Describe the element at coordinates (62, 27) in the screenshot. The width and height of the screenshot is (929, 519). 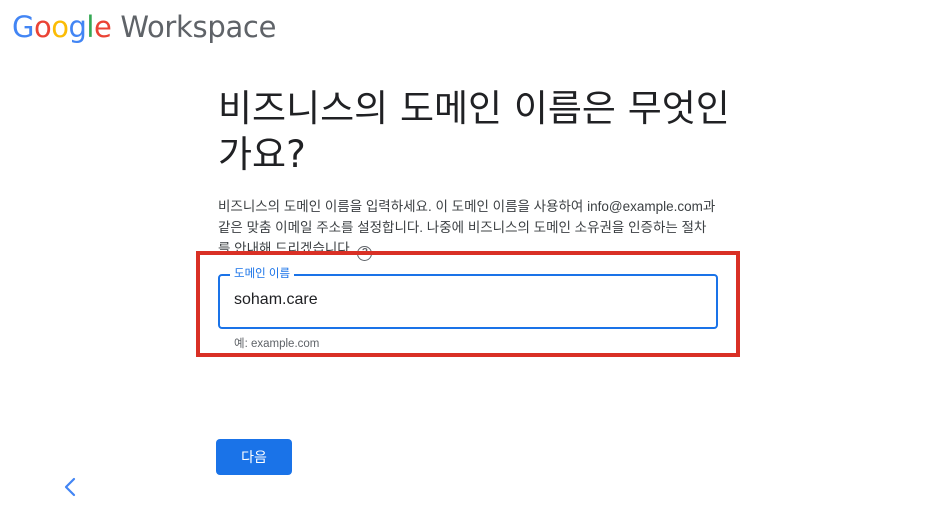
I see `google-wordmark: Google` at that location.